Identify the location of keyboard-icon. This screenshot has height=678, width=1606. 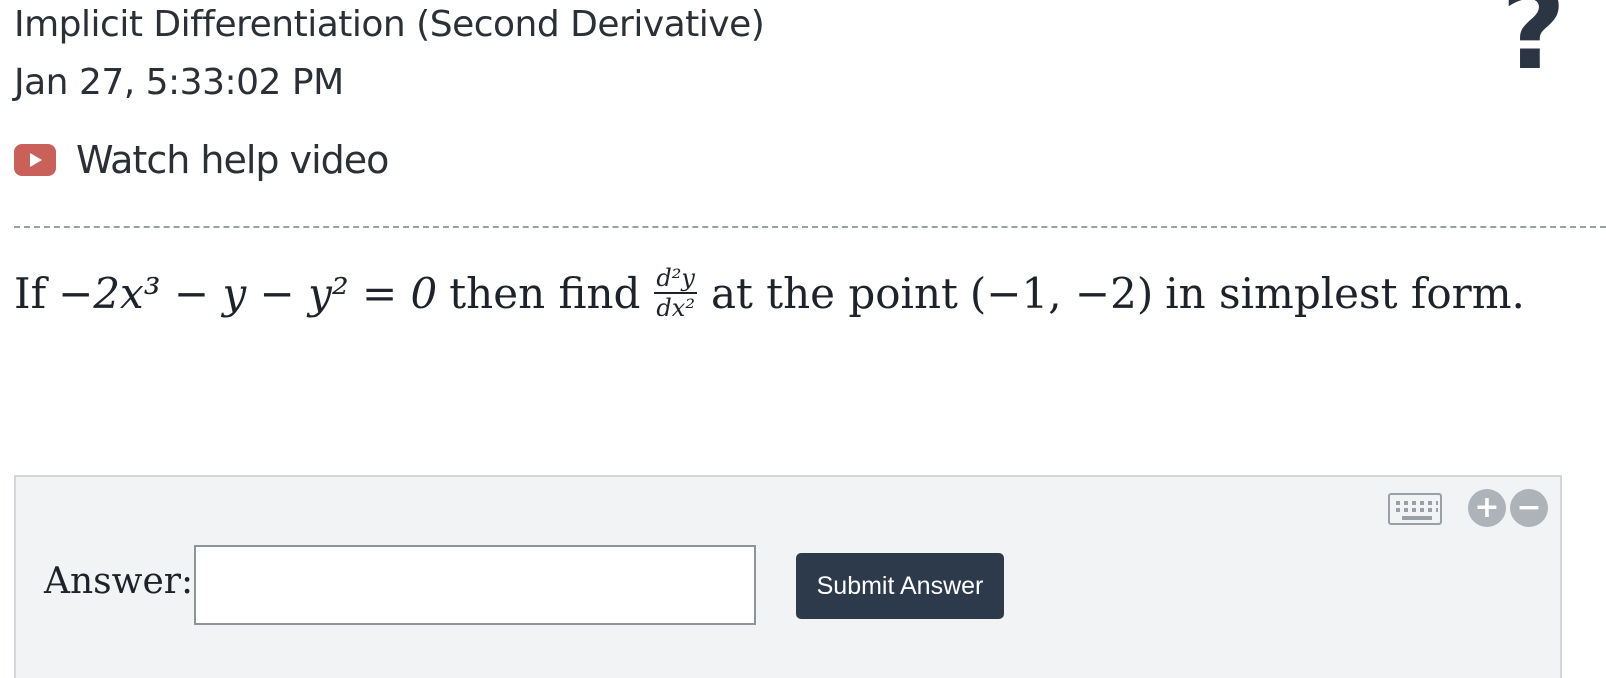
(1415, 509).